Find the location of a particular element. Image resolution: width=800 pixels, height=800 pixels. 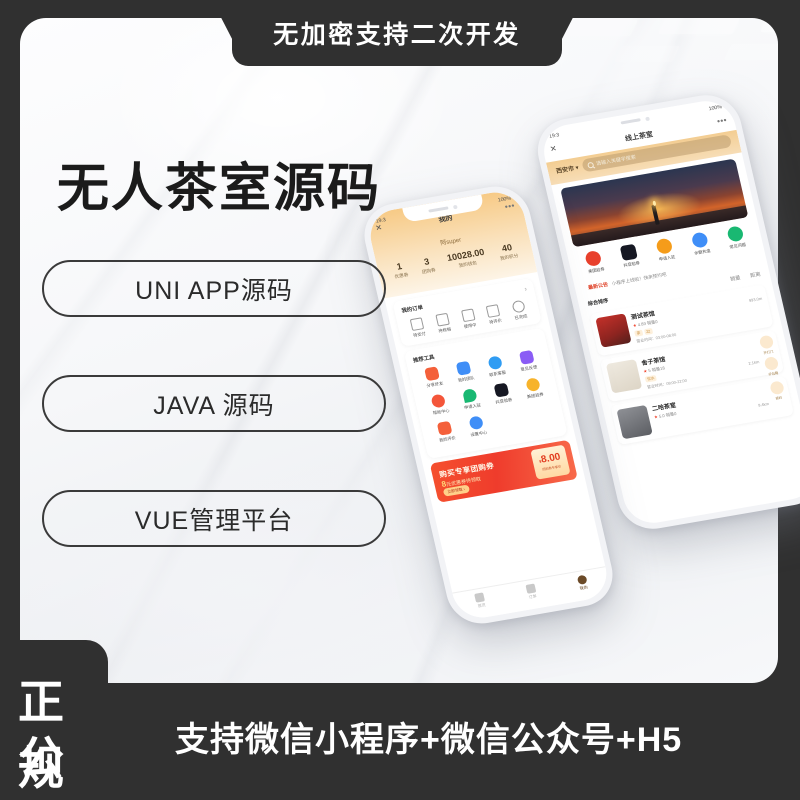

tool-meituan: 美团验券 is located at coordinates (534, 389).